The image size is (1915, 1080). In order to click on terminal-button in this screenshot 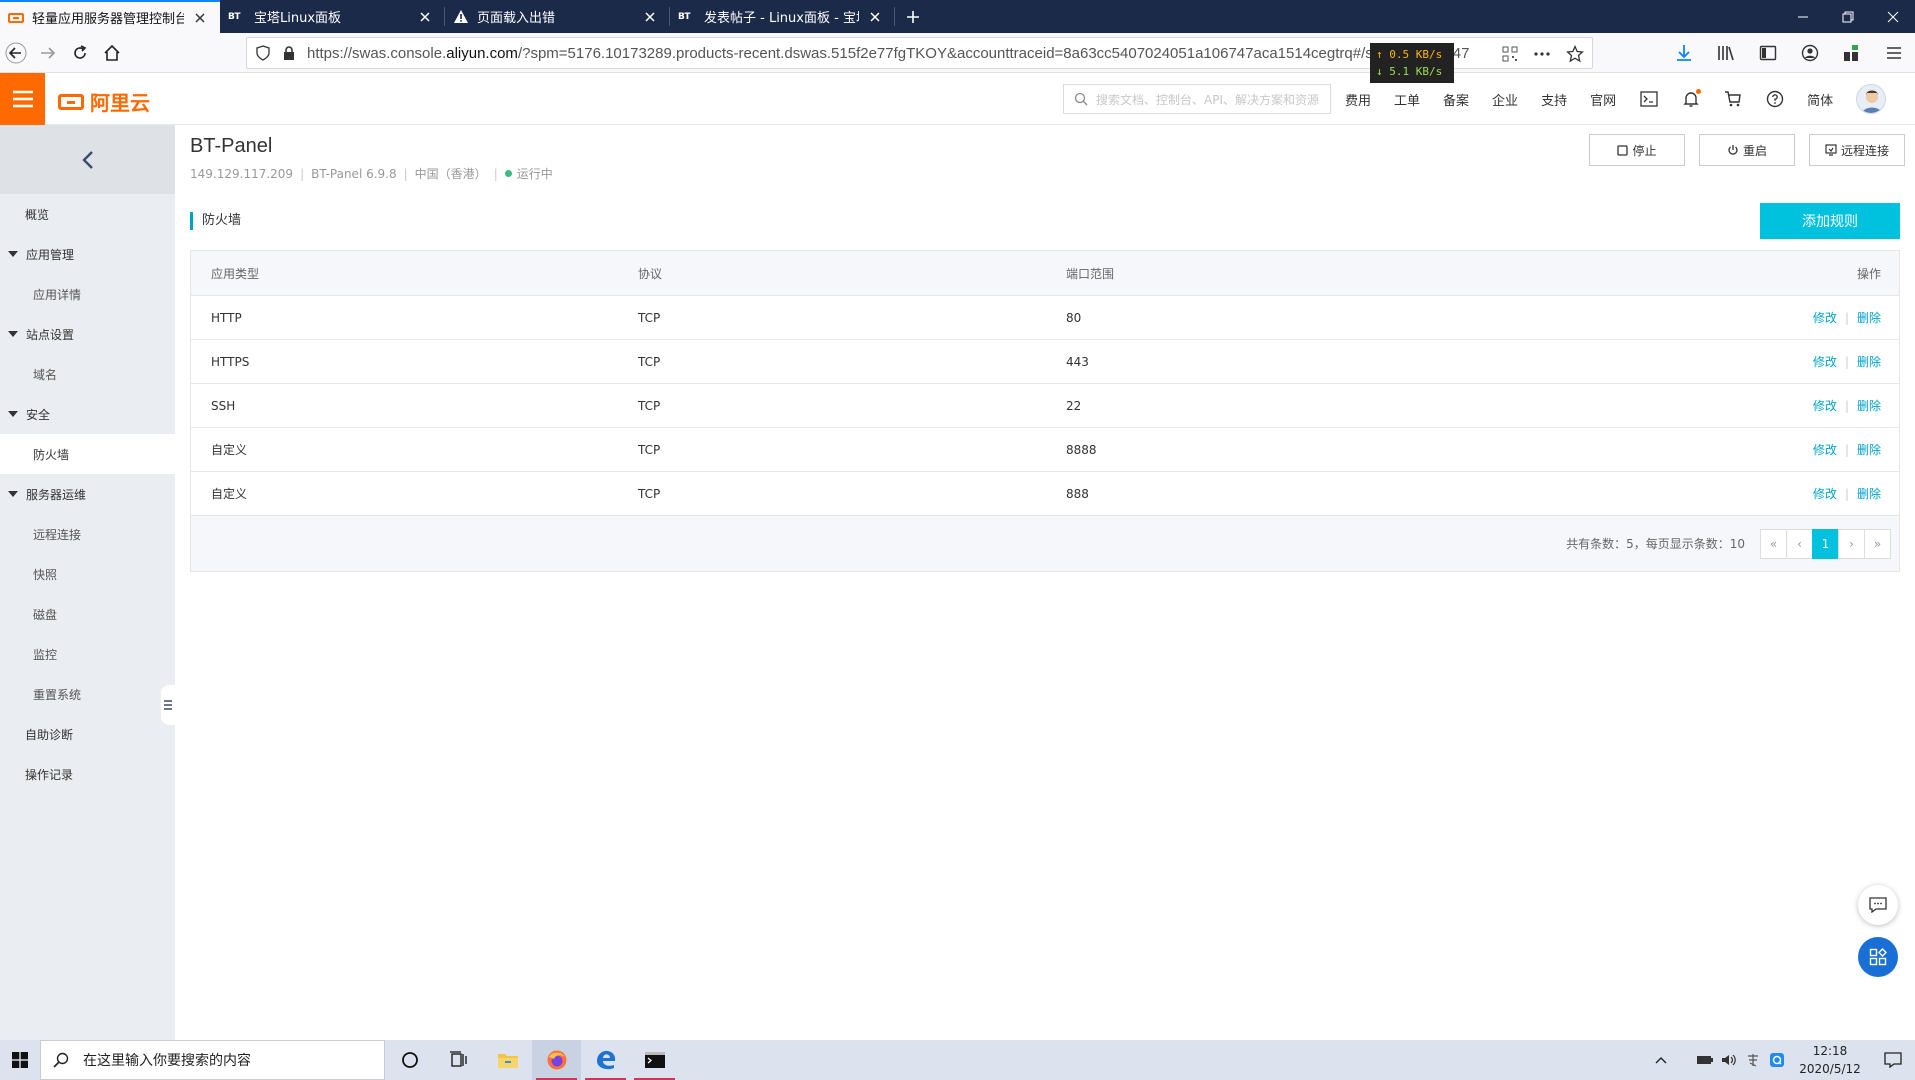, I will do `click(1649, 99)`.